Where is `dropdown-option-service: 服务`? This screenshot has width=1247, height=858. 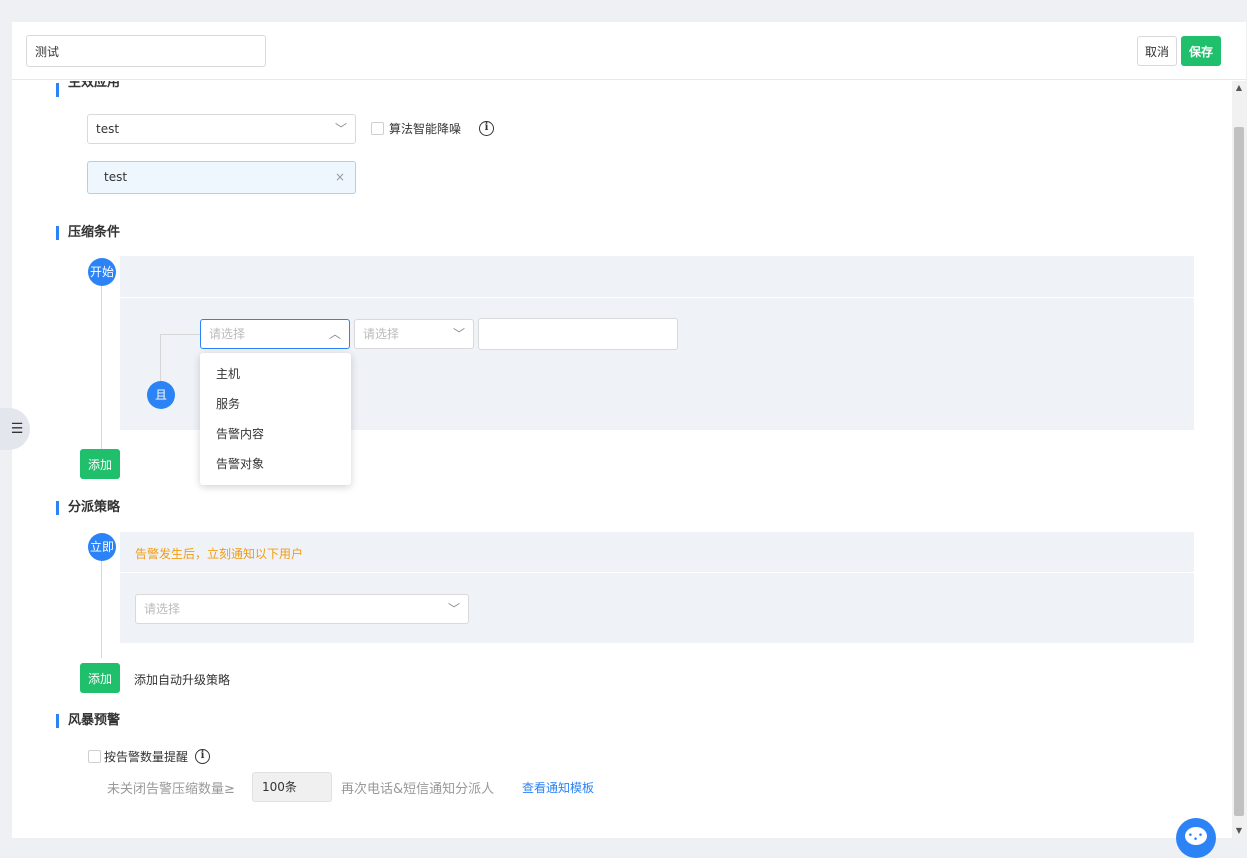 dropdown-option-service: 服务 is located at coordinates (275, 404).